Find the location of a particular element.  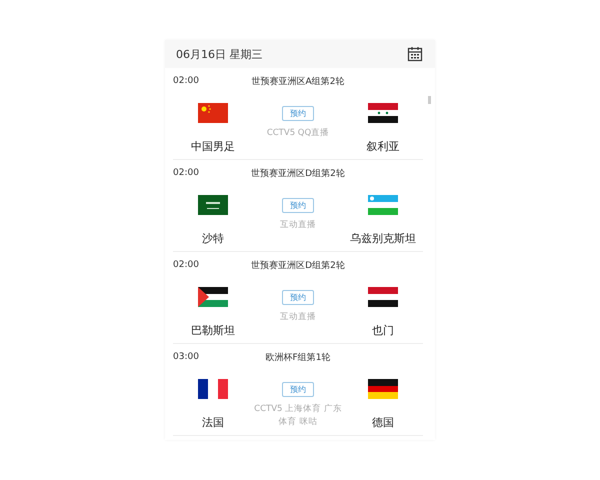

team-name: 德国 is located at coordinates (383, 422).